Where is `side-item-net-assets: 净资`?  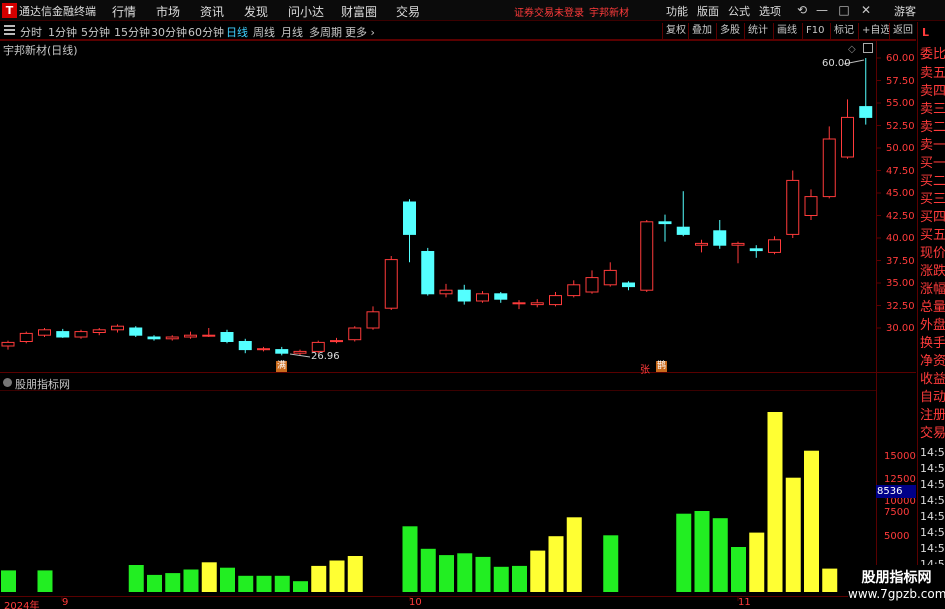 side-item-net-assets: 净资 is located at coordinates (932, 361).